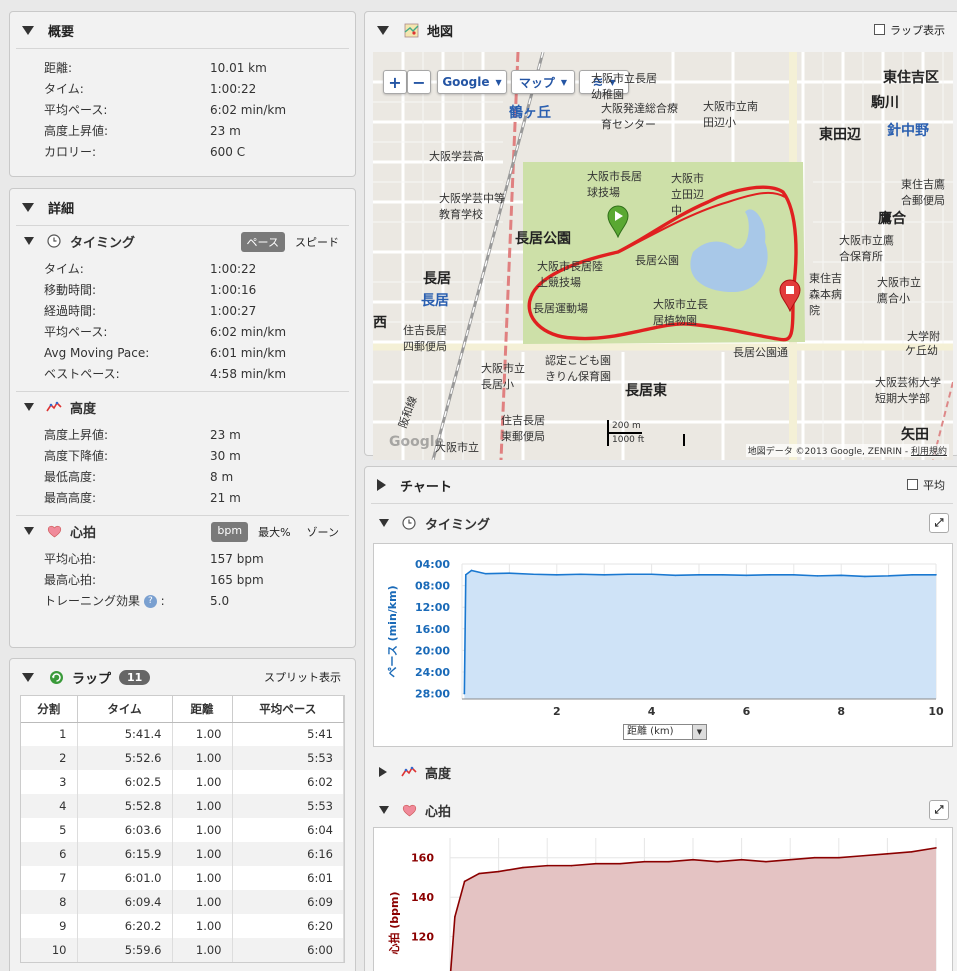  What do you see at coordinates (182, 758) in the screenshot?
I see `table-row: 2 5:52.6 1.00 5:53` at bounding box center [182, 758].